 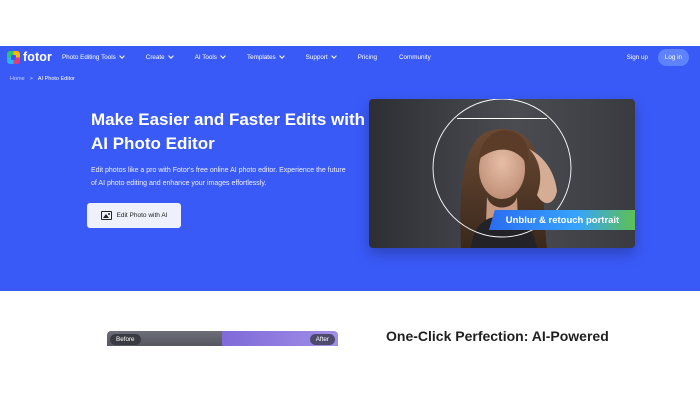 I want to click on after-image: After, so click(x=280, y=338).